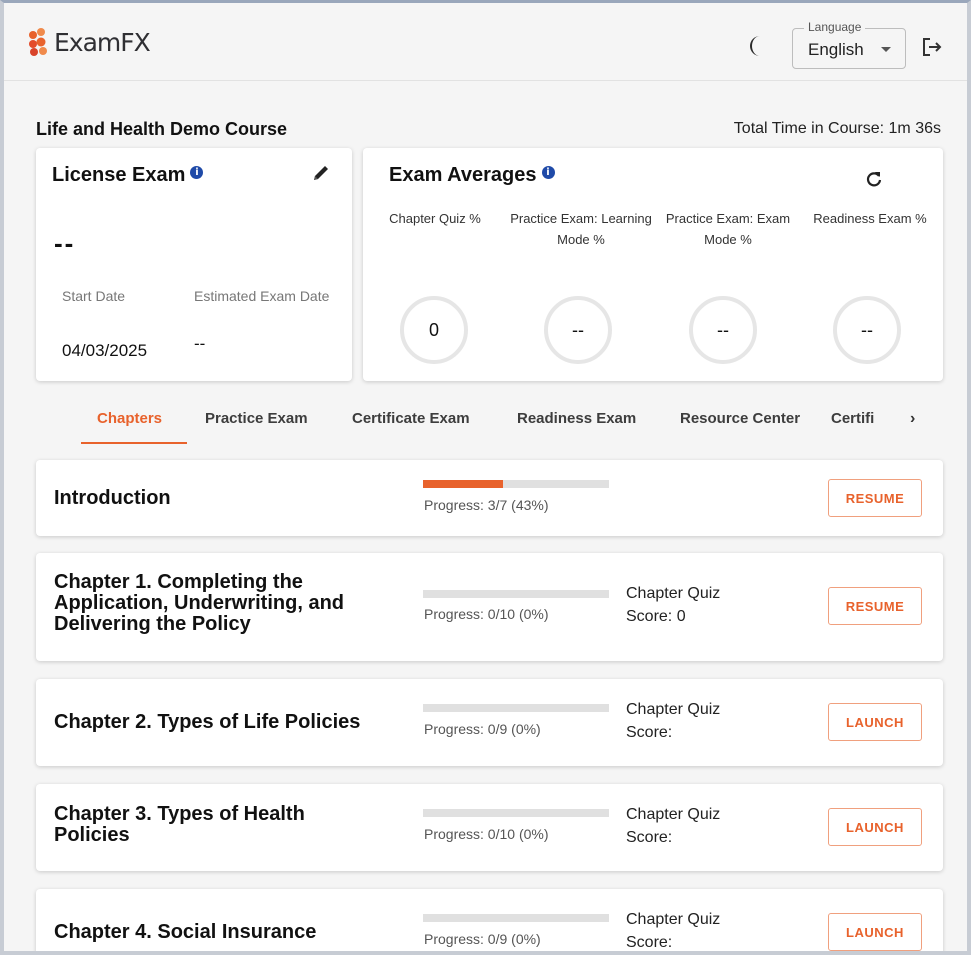 The image size is (971, 955). Describe the element at coordinates (868, 418) in the screenshot. I see `tab-certificates: Certifi` at that location.